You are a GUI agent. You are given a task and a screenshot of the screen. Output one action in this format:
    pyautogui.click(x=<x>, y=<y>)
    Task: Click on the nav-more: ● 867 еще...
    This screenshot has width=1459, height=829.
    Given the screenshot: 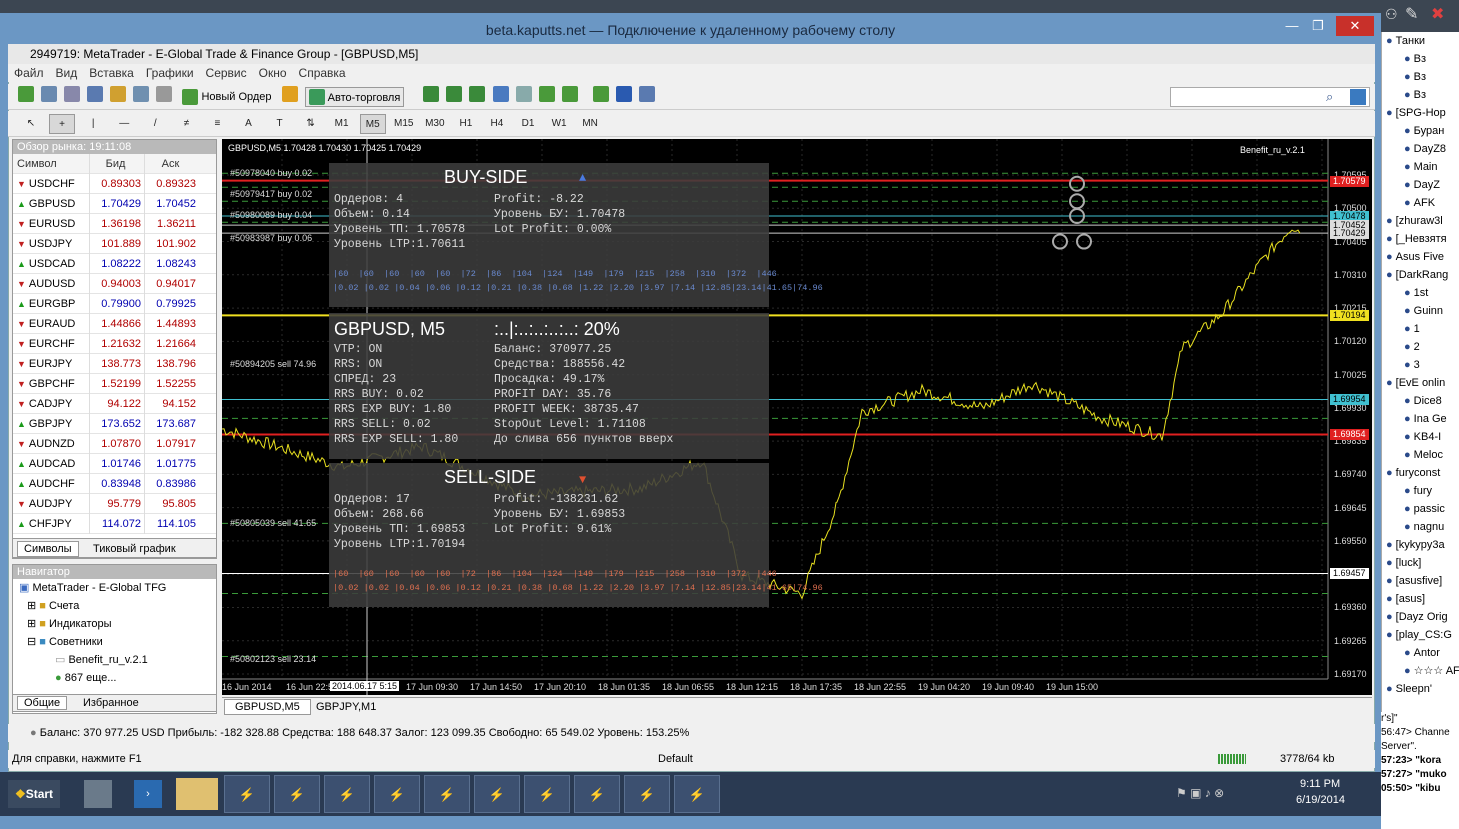 What is the action you would take?
    pyautogui.click(x=114, y=678)
    